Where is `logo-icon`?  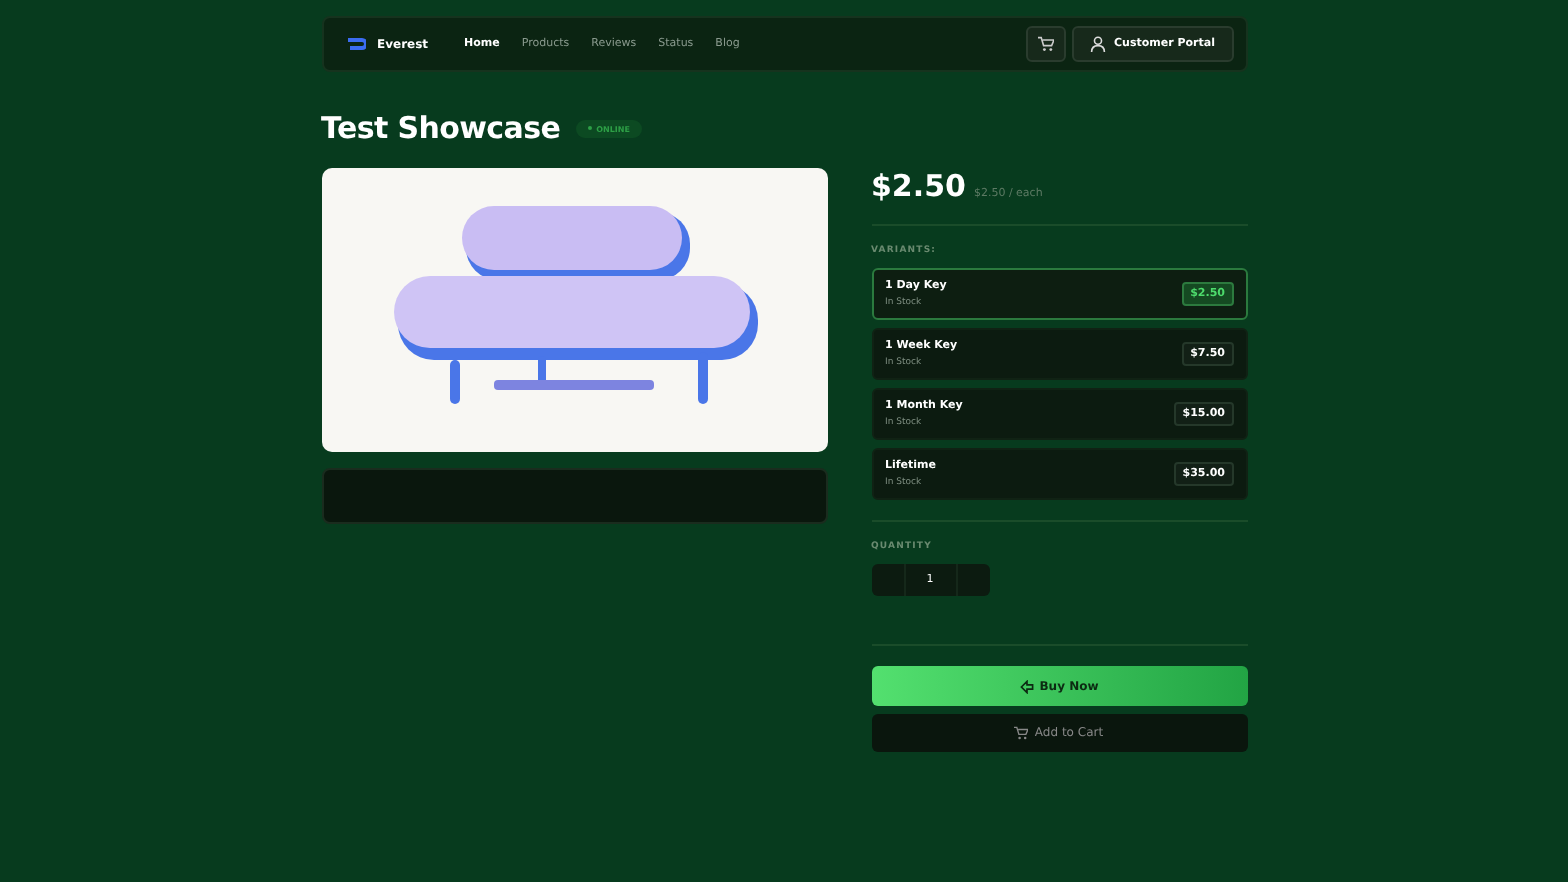 logo-icon is located at coordinates (356, 44).